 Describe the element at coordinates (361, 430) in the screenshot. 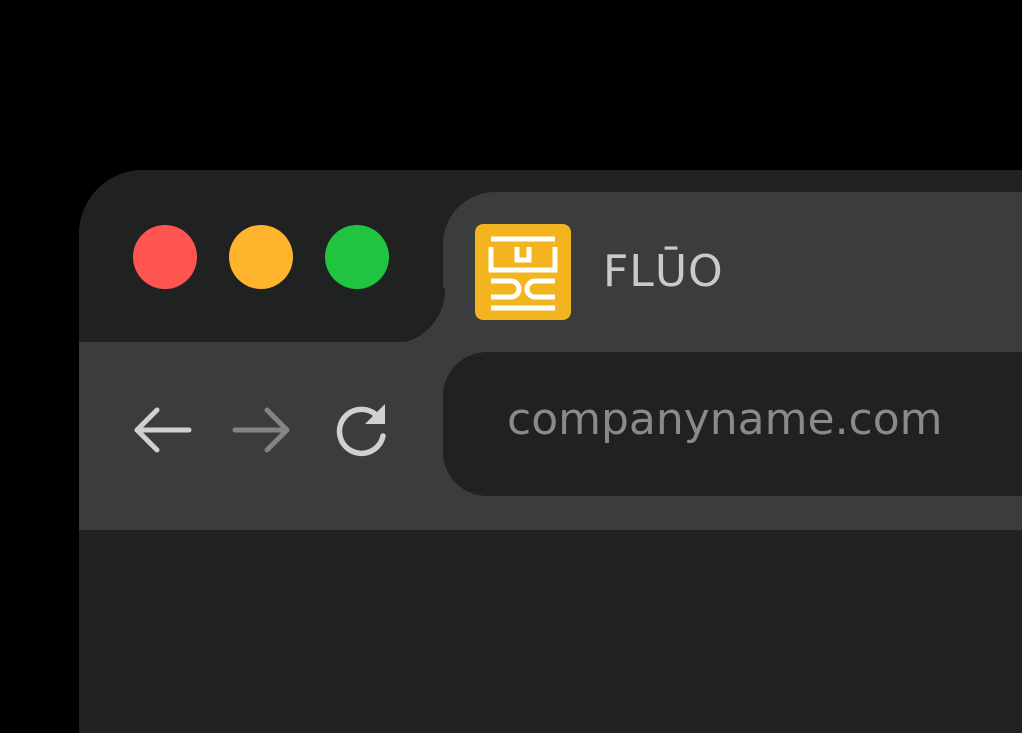

I see `reload-icon` at that location.